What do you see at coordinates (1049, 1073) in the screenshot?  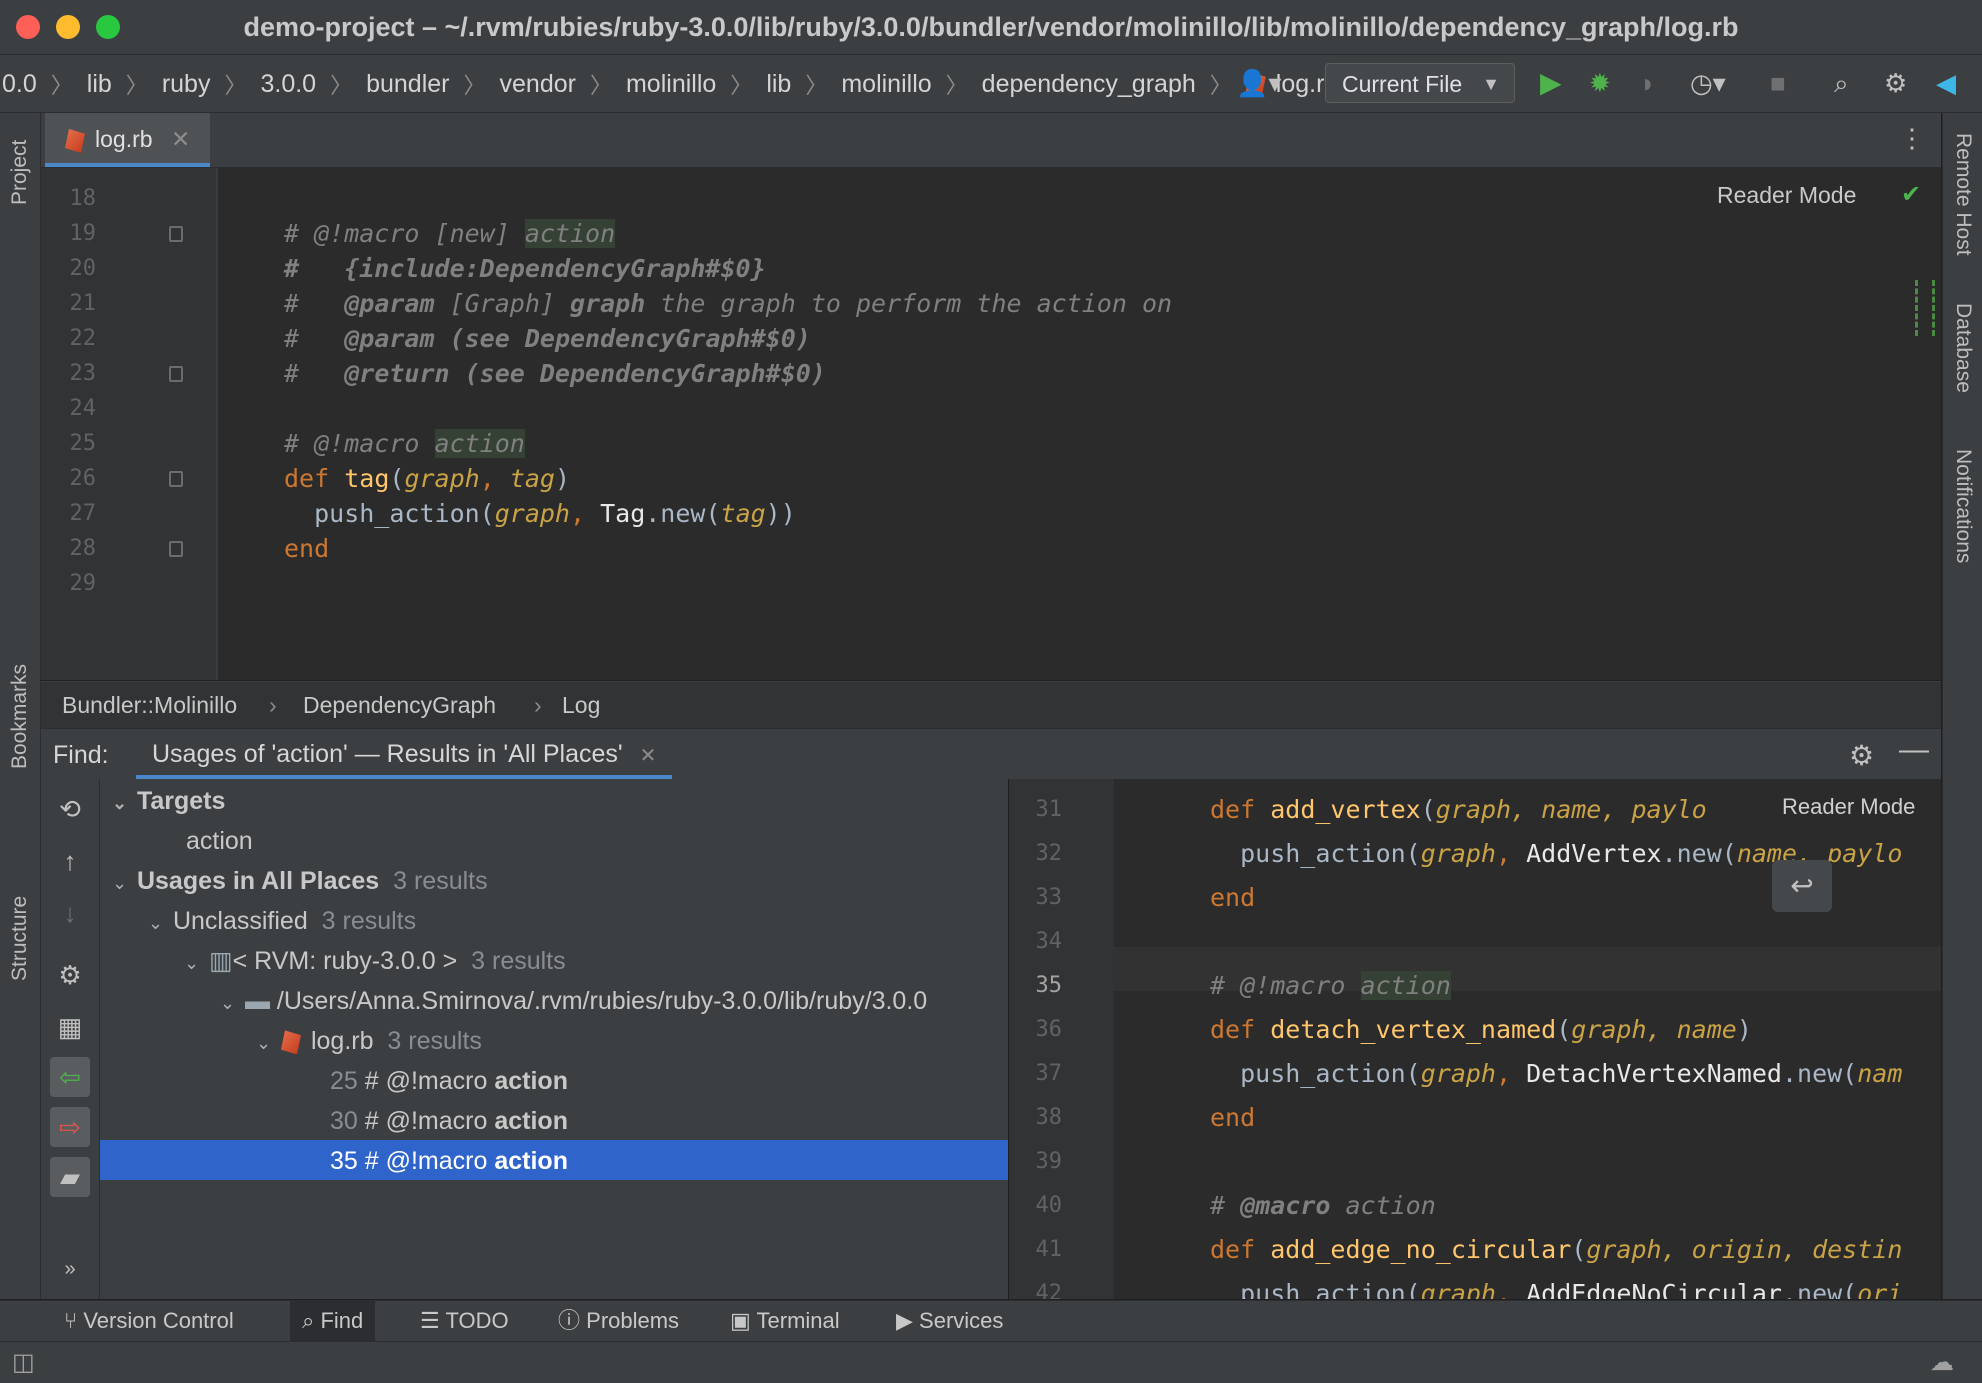 I see `line-number: 37` at bounding box center [1049, 1073].